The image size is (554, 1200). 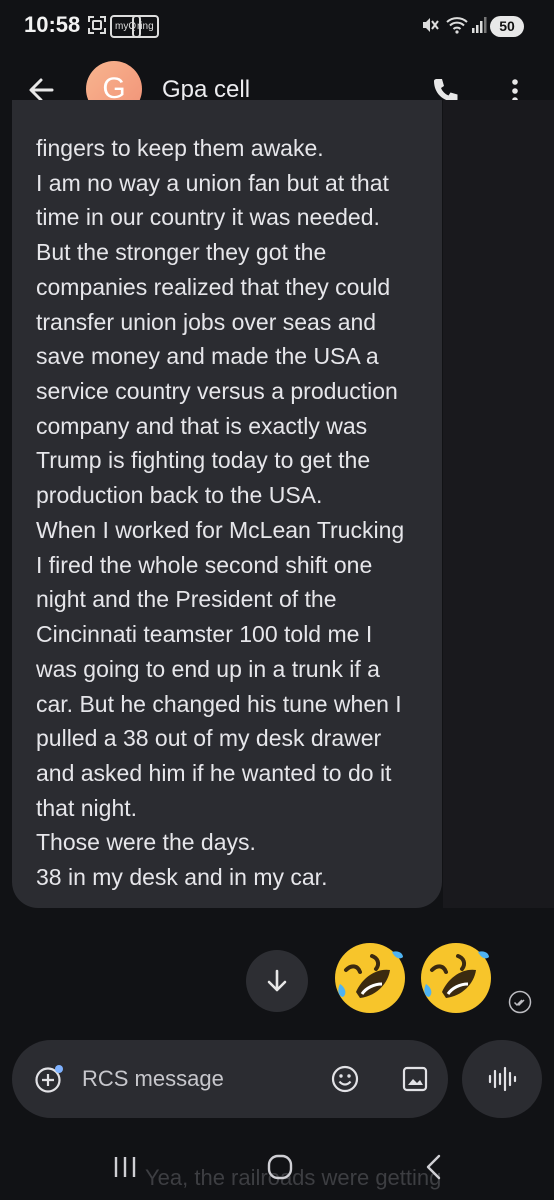 I want to click on signal-icon, so click(x=479, y=25).